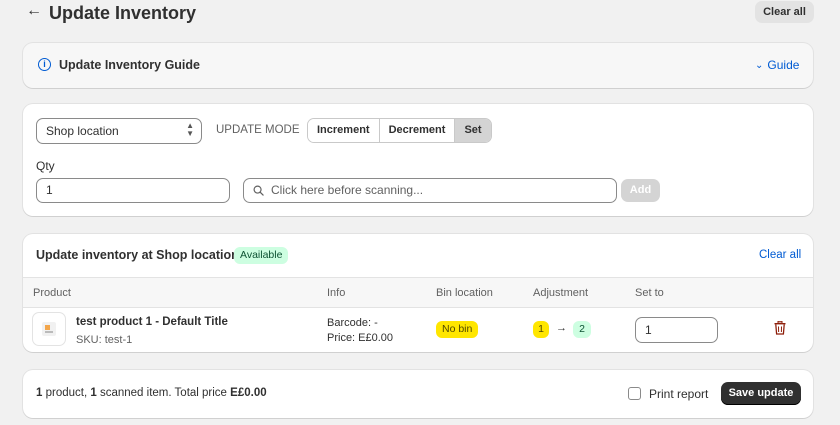 The width and height of the screenshot is (840, 425). I want to click on location-select: Shop location ▲ ▼, so click(119, 131).